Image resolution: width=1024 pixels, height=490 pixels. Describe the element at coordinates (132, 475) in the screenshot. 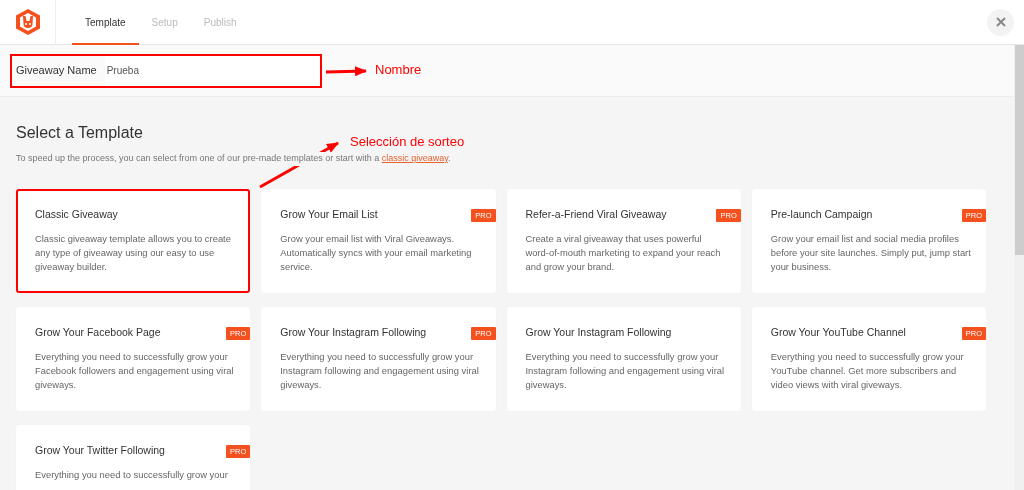

I see `card-description: Everything you need to successfully grow your` at that location.